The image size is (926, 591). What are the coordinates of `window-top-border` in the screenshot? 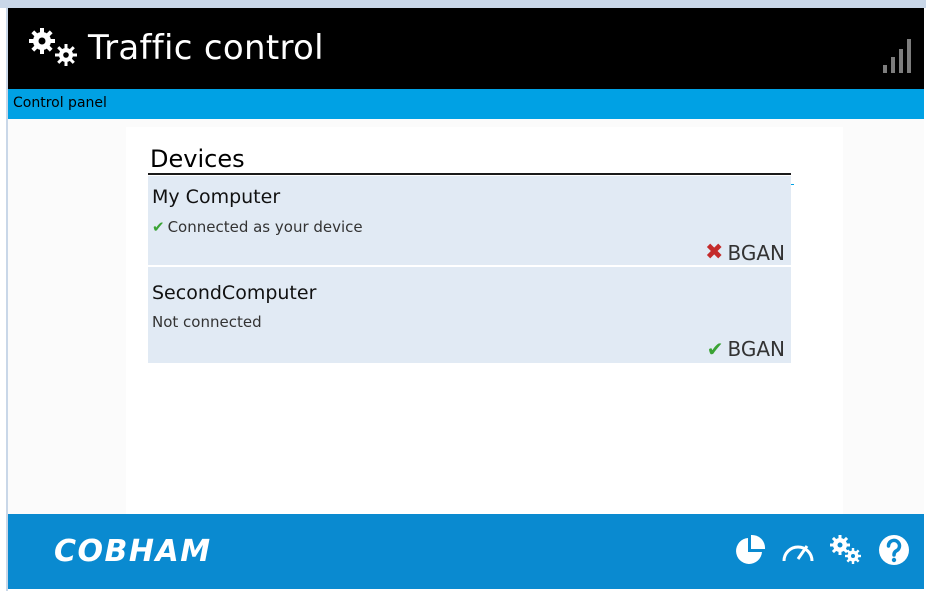 It's located at (463, 4).